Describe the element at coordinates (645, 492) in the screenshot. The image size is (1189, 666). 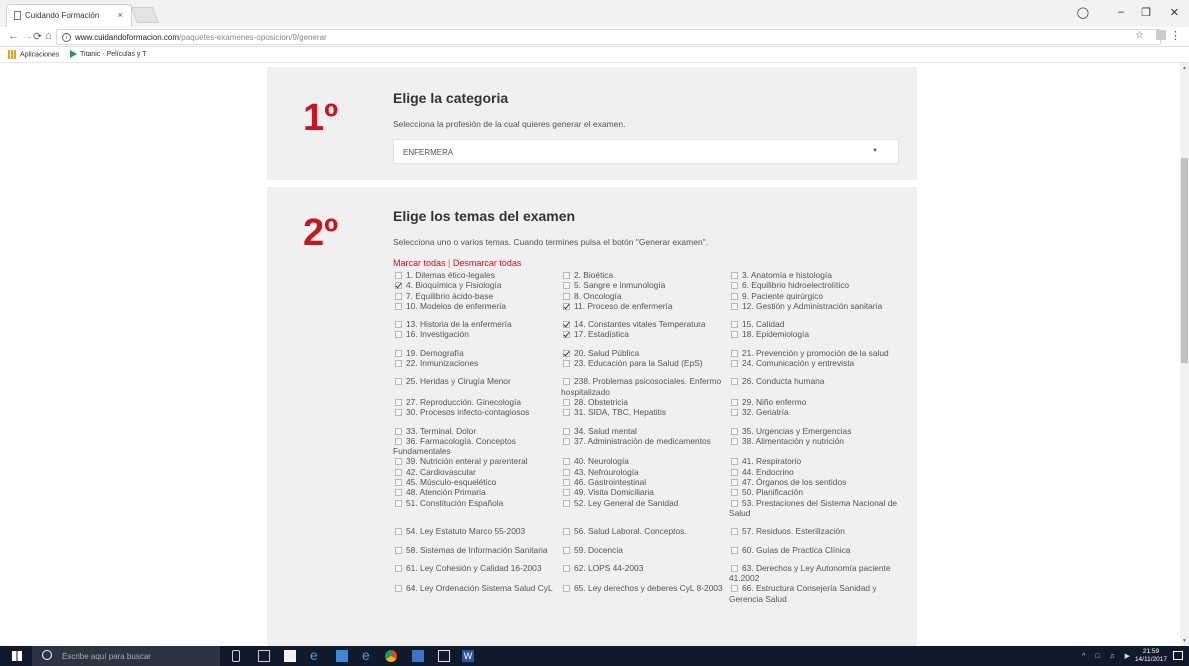
I see `topic-item: 49. Visita Domiciliaria` at that location.